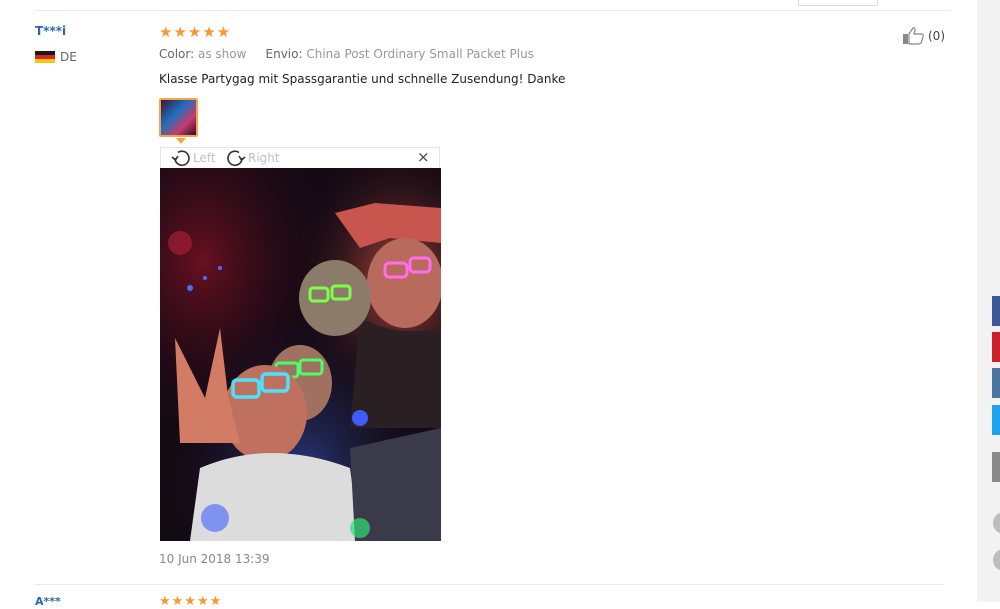 This screenshot has width=1000, height=609. I want to click on review-date: 10 Jun 2018 13:39, so click(214, 559).